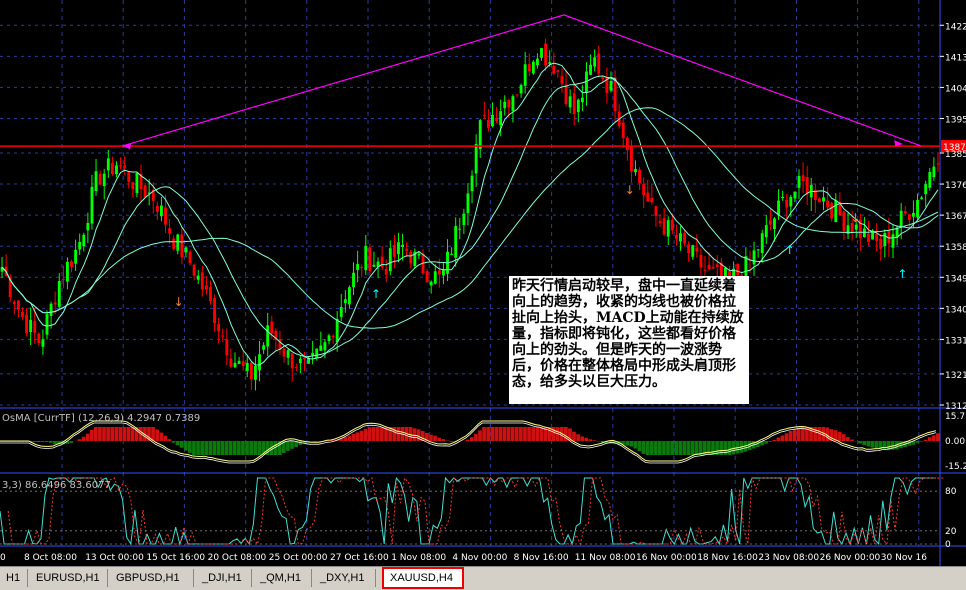 This screenshot has height=590, width=966. I want to click on time-tick-label: 16 Nov 00:00, so click(666, 558).